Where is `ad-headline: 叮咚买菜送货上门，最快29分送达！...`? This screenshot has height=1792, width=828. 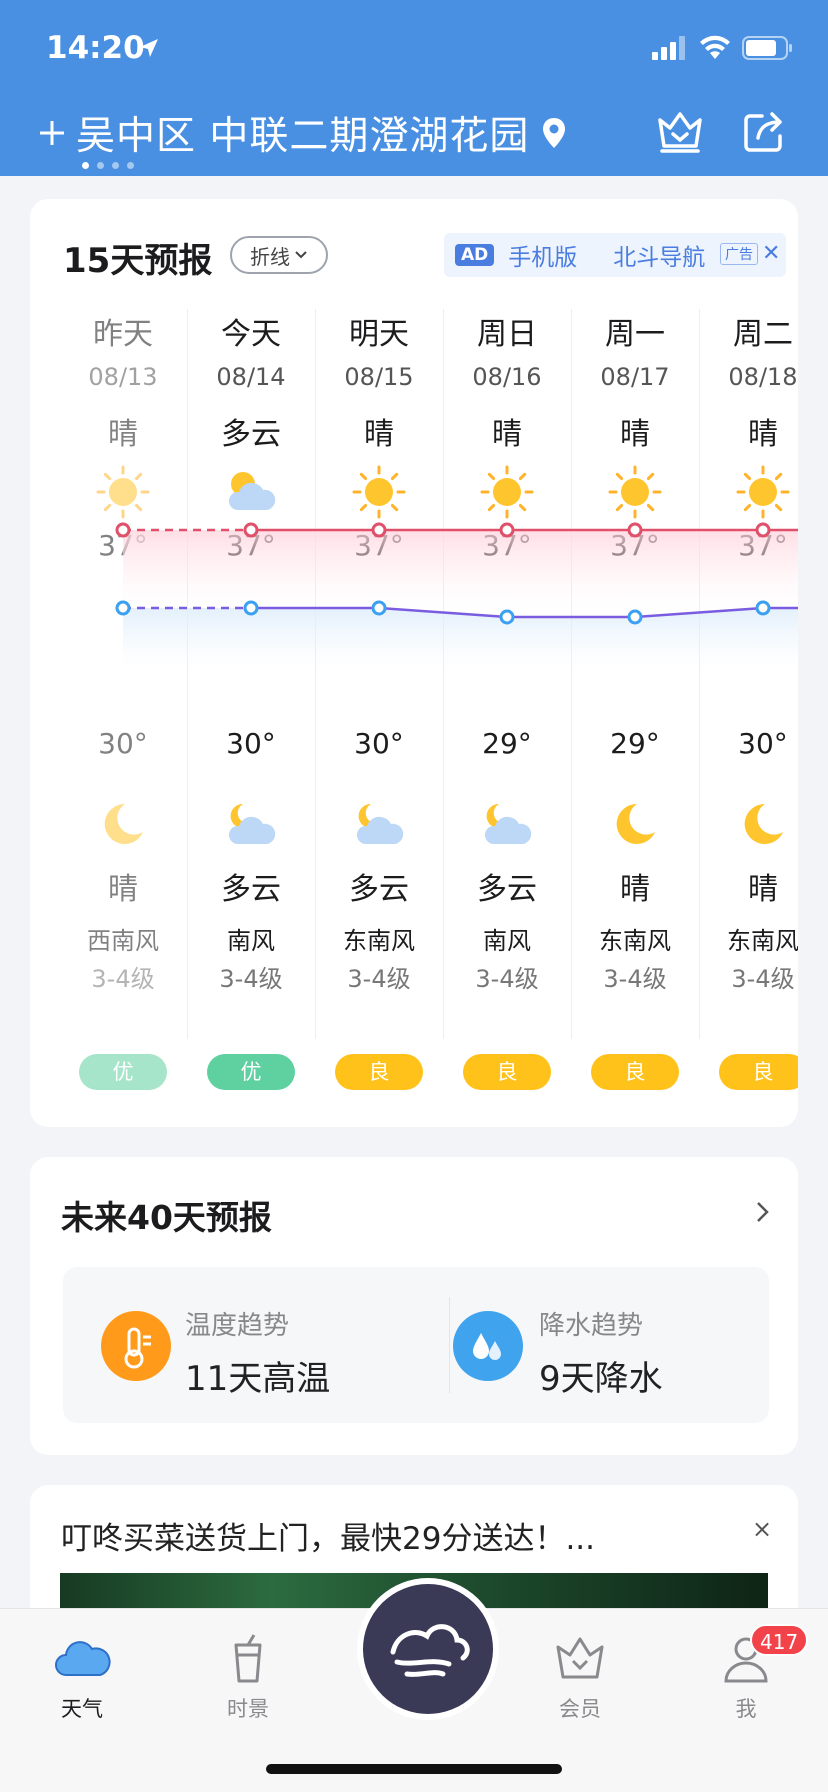 ad-headline: 叮咚买菜送货上门，最快29分送达！... is located at coordinates (328, 1535).